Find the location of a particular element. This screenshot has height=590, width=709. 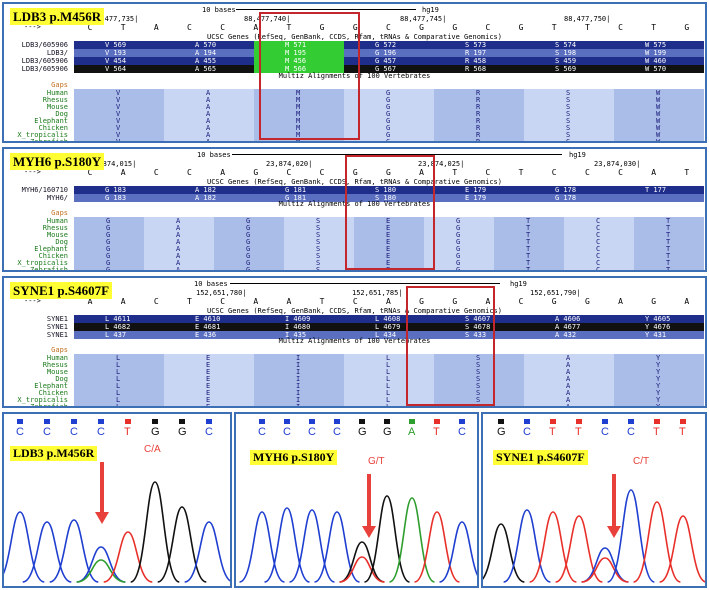

amino-acid: R is located at coordinates (478, 140).